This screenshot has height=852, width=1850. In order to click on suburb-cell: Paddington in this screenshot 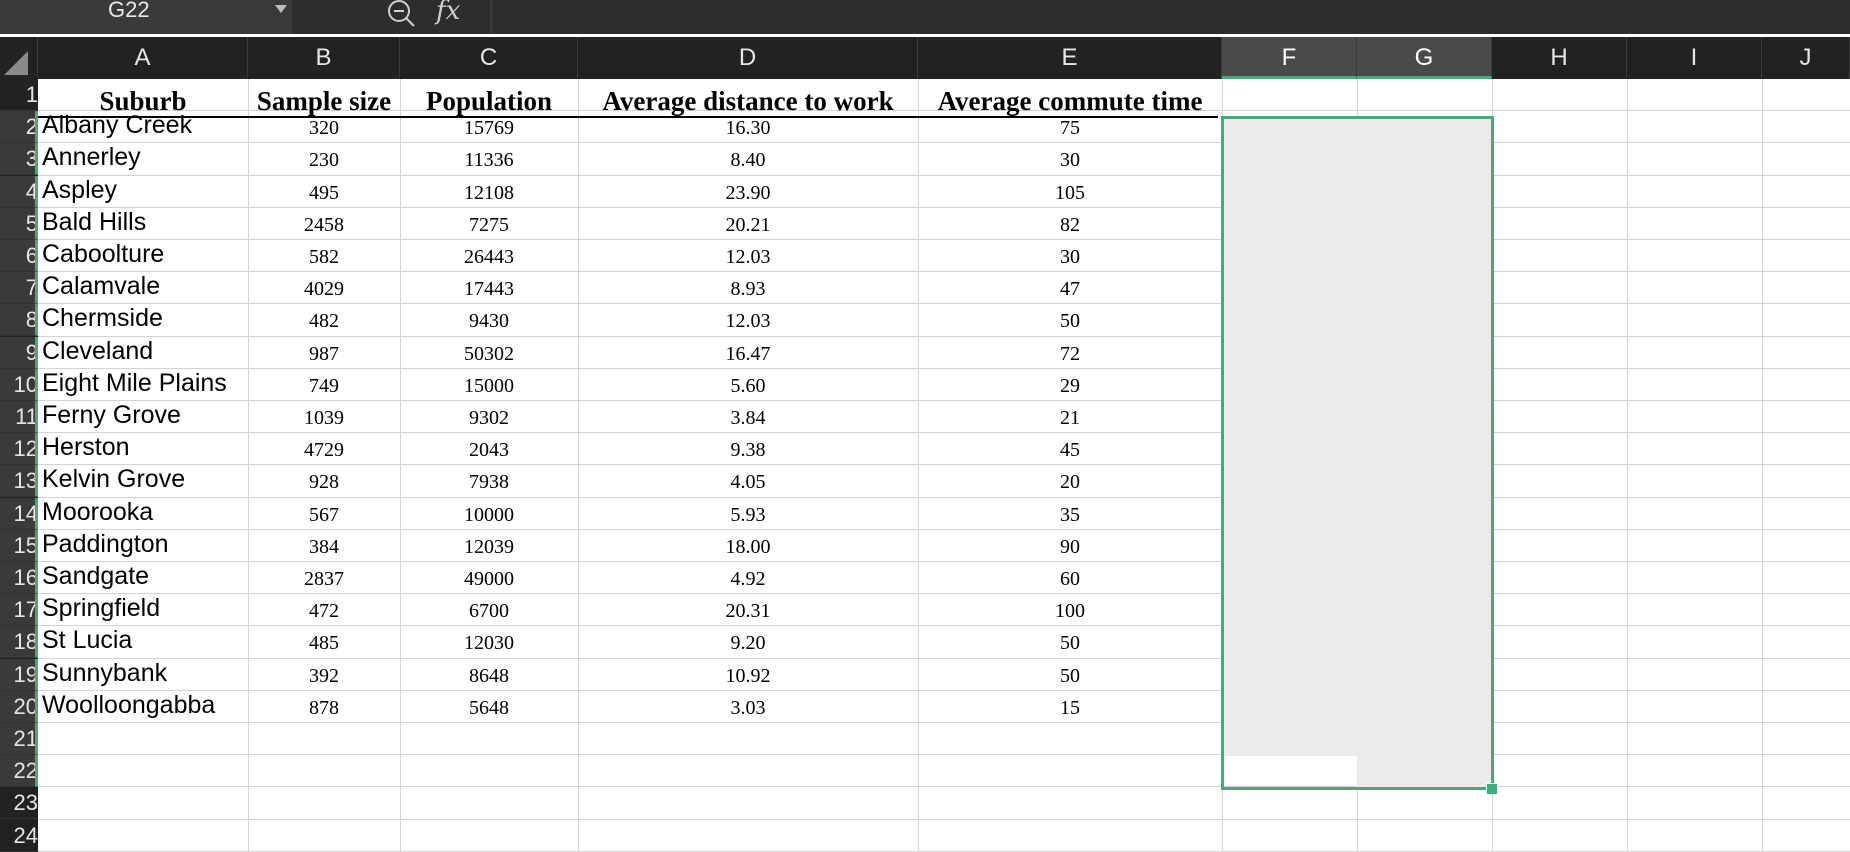, I will do `click(105, 544)`.